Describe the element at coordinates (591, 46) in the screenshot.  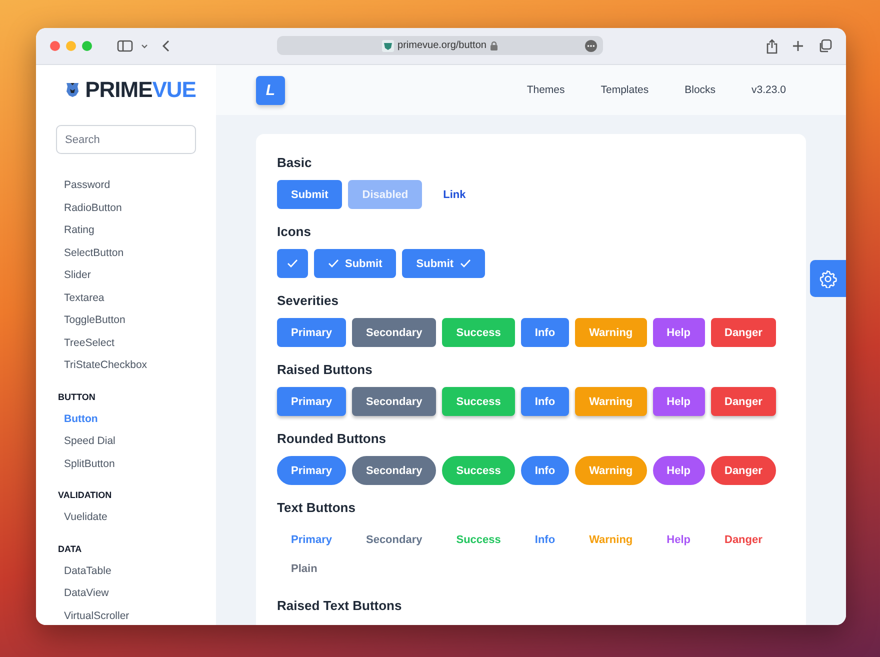
I see `more-icon` at that location.